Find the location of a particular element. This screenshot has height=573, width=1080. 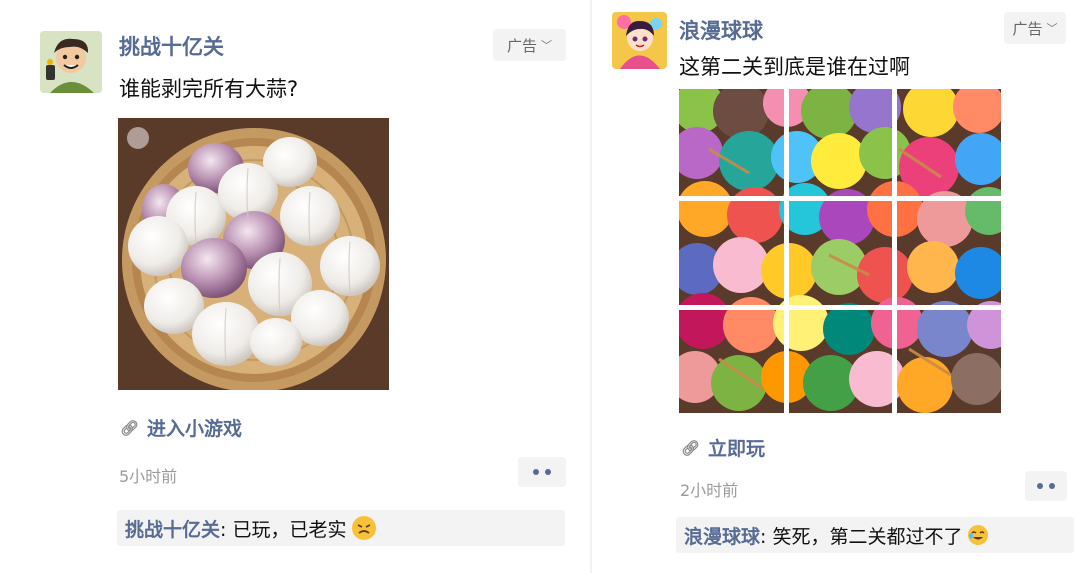

play-now-link: 🔗︎ 立即玩 is located at coordinates (723, 447).